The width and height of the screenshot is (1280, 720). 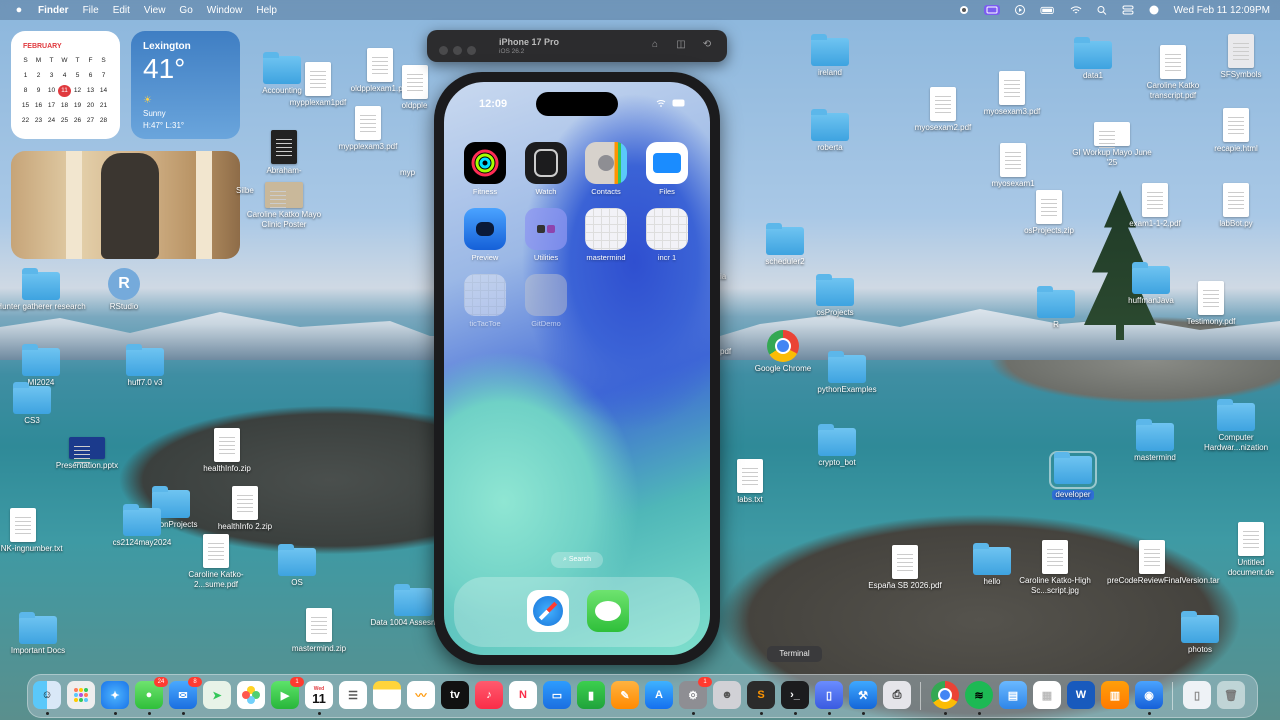 I want to click on desktop-folder-crypto: crypto_bot, so click(x=837, y=446).